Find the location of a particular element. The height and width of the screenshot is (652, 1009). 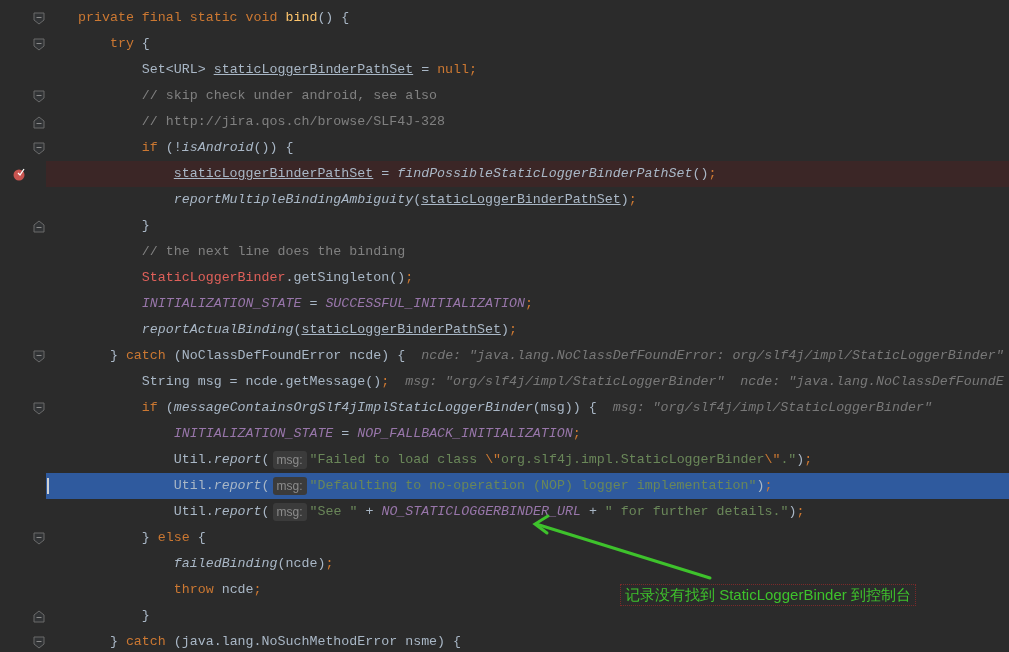

code-text: } else { is located at coordinates (173, 538).